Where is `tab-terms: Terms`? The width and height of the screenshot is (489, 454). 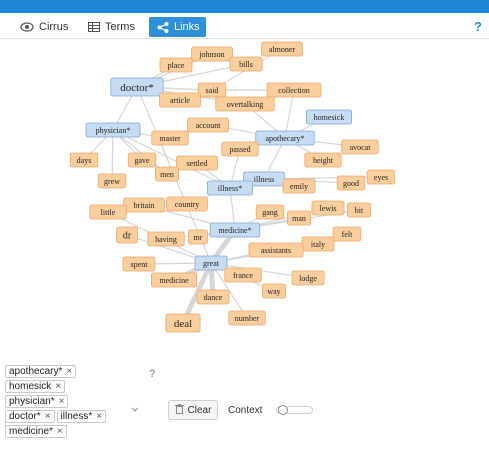
tab-terms: Terms is located at coordinates (111, 27).